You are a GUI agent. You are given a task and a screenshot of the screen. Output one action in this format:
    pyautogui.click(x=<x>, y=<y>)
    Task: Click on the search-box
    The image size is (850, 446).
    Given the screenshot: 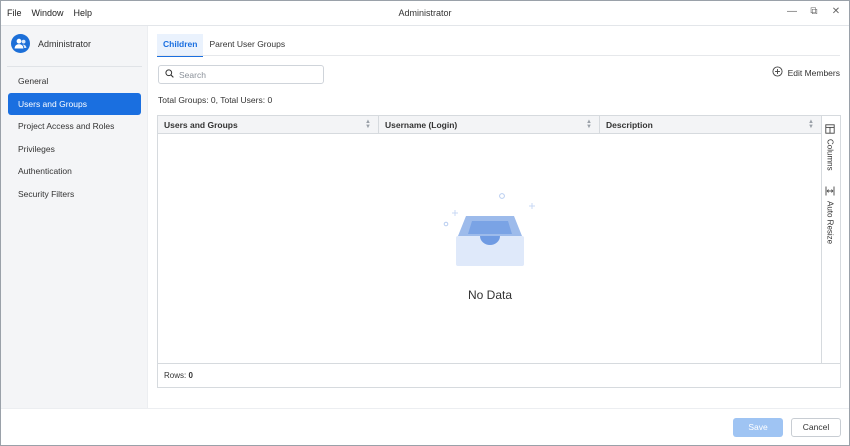 What is the action you would take?
    pyautogui.click(x=241, y=74)
    